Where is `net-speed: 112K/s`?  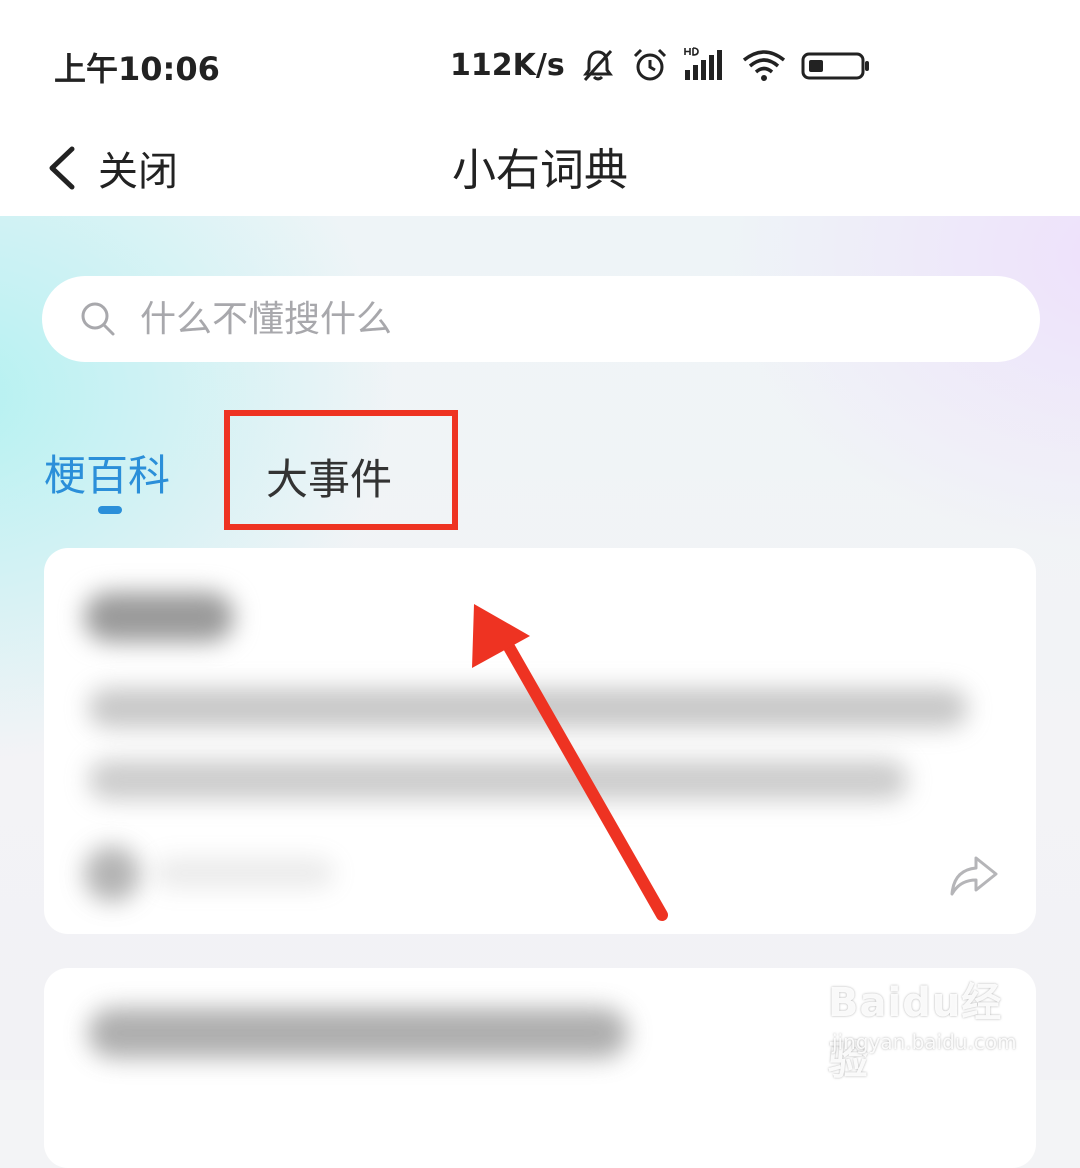
net-speed: 112K/s is located at coordinates (507, 65).